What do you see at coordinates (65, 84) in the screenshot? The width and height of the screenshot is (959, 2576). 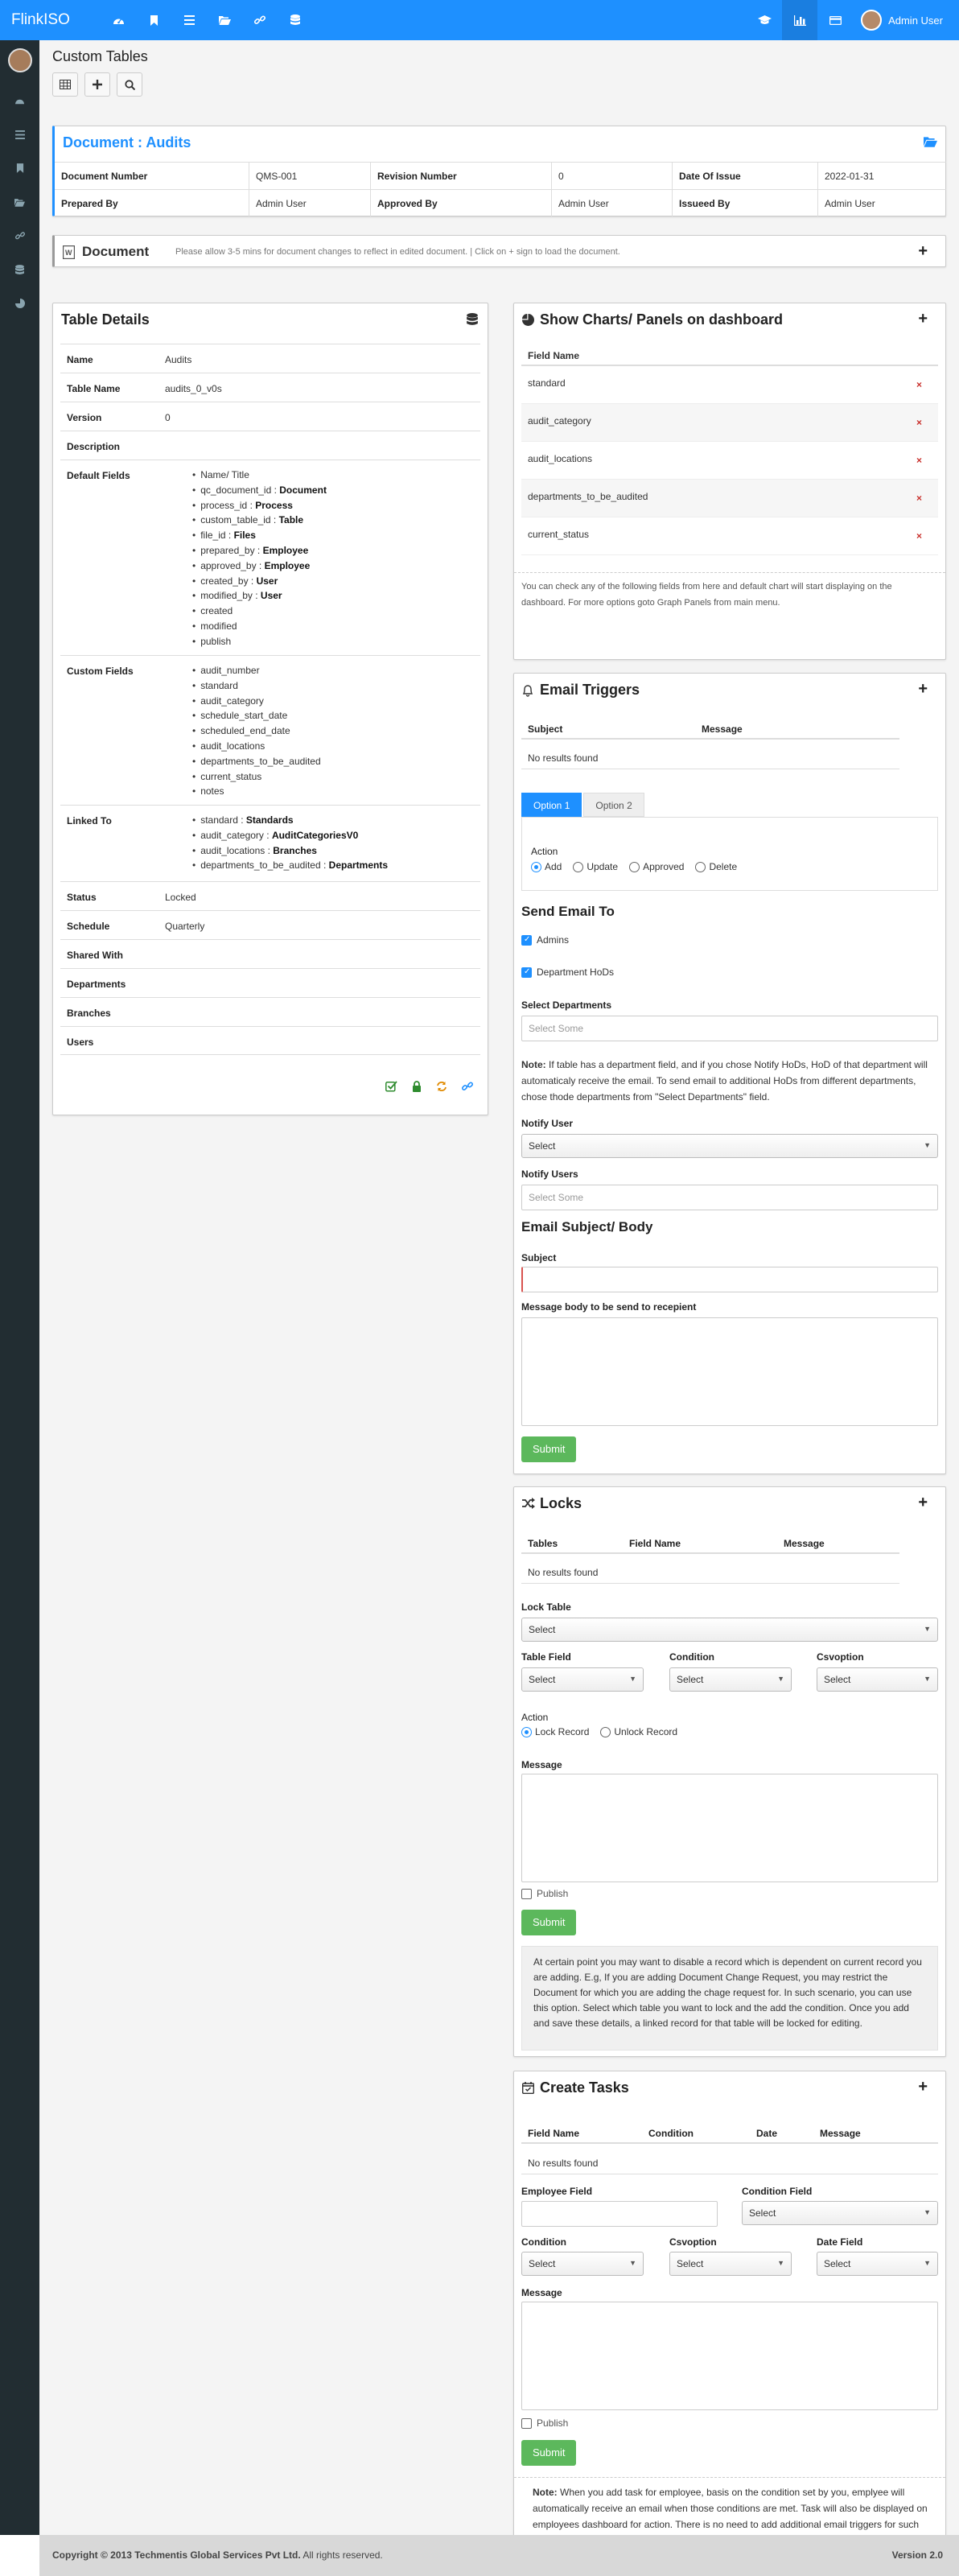 I see `table-view-button` at bounding box center [65, 84].